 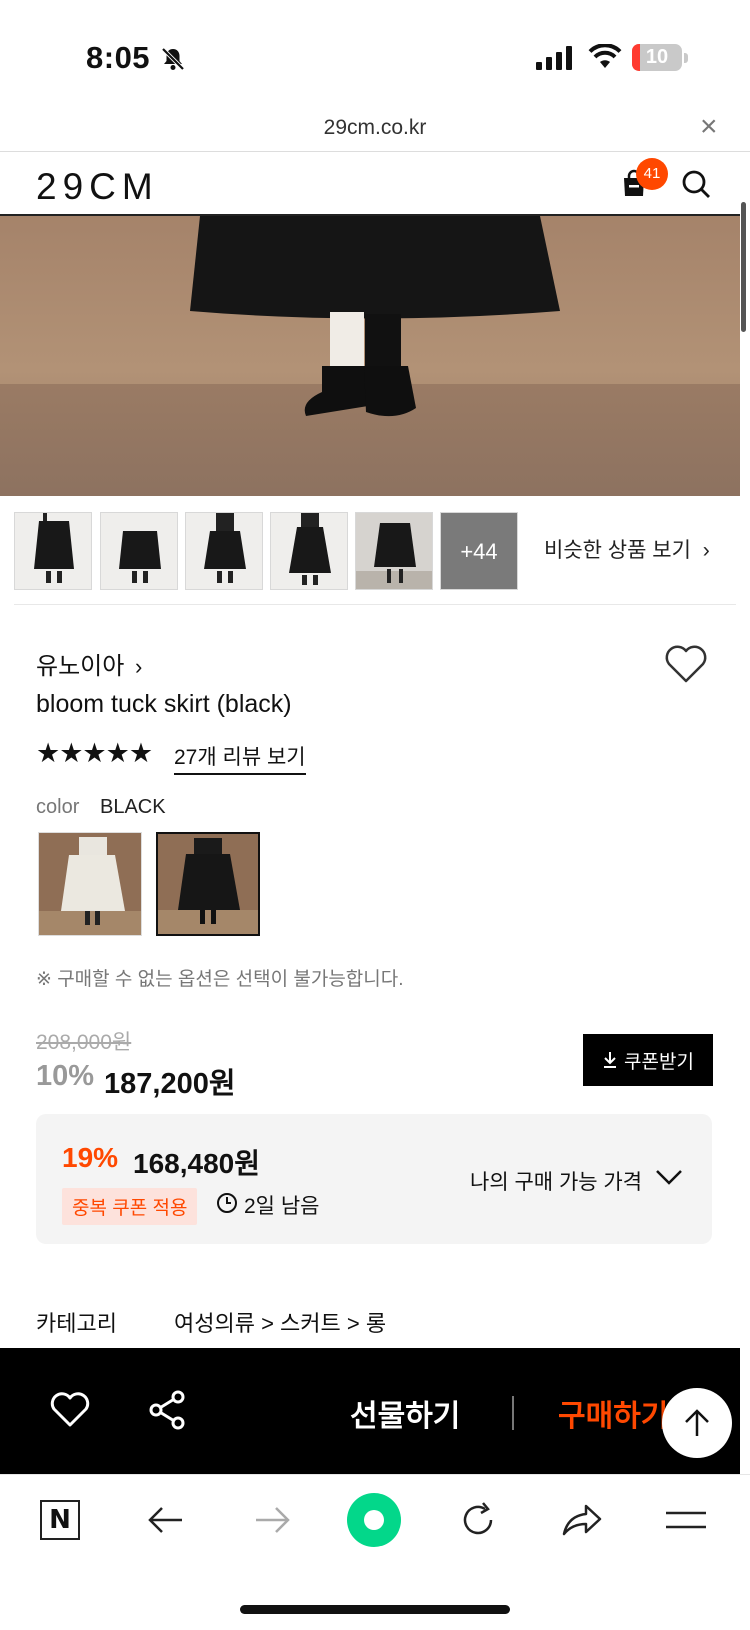 I want to click on best-price: 168,480원, so click(x=196, y=1163).